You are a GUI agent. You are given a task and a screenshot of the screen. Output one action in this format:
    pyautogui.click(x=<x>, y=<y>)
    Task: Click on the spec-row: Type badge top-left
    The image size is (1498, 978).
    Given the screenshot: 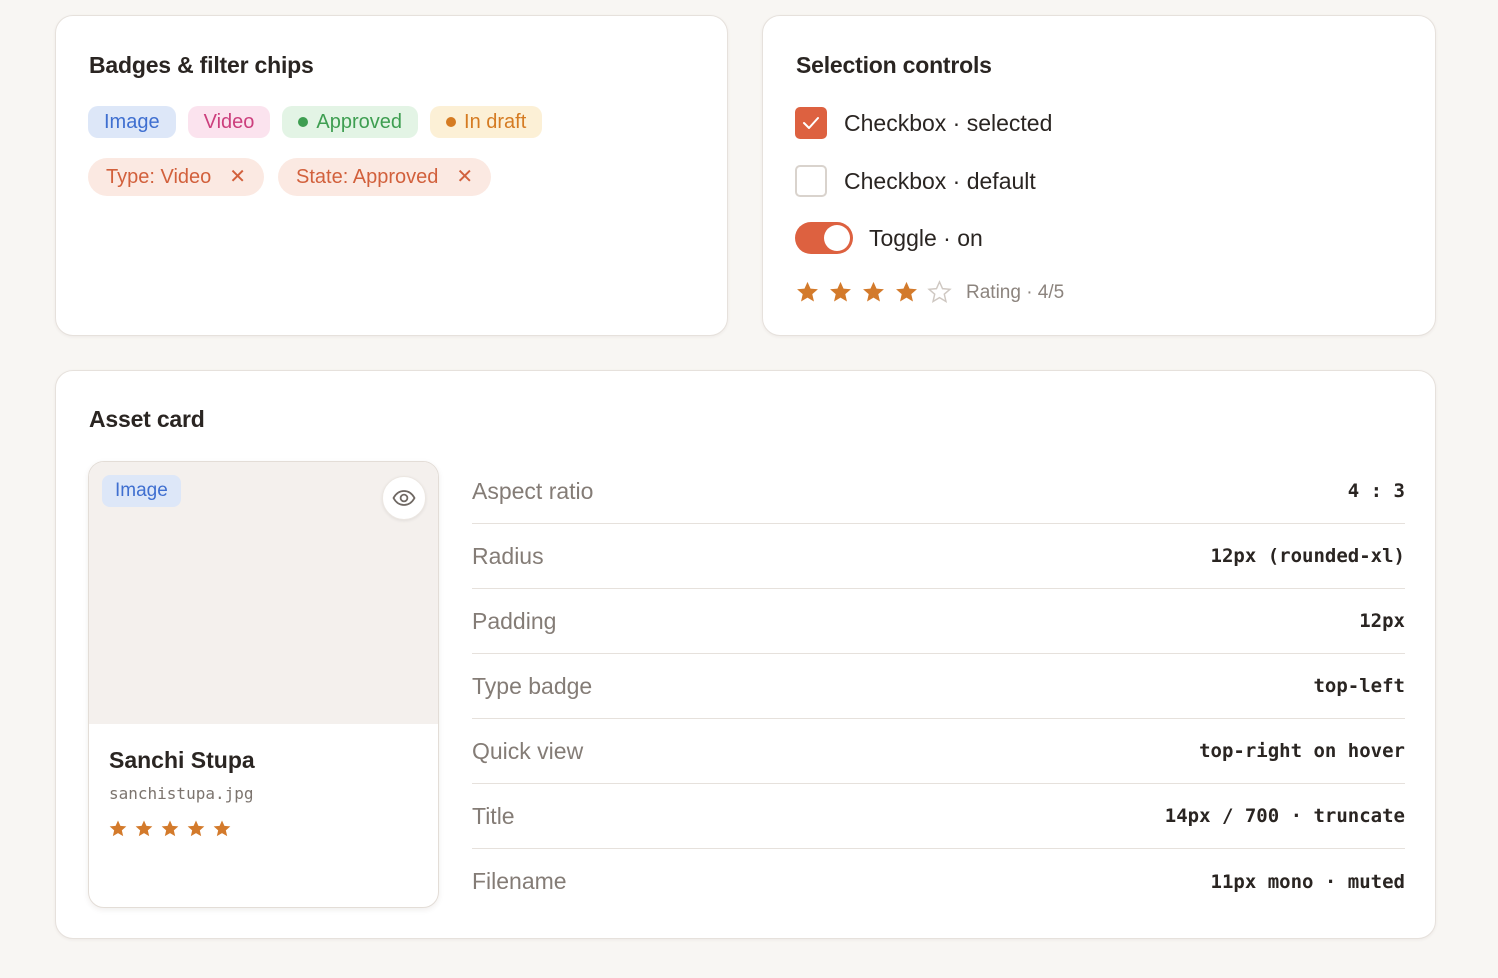 What is the action you would take?
    pyautogui.click(x=938, y=686)
    